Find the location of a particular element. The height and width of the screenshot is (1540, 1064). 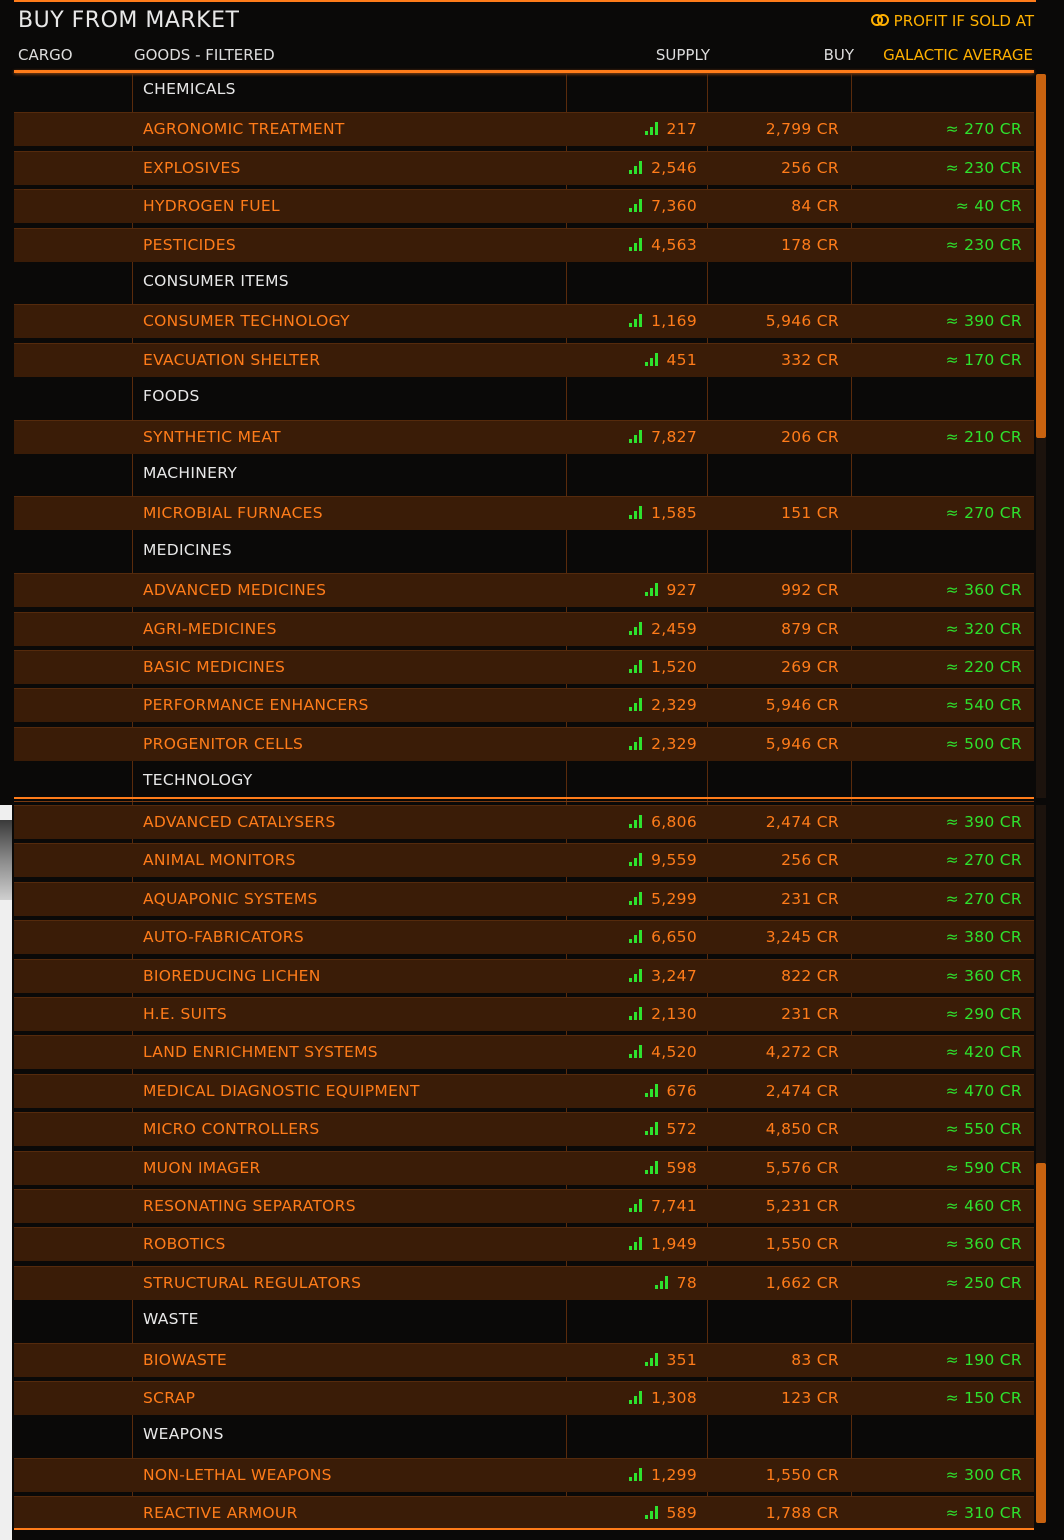

commodity-name: ADVANCED CATALYSERS is located at coordinates (239, 822).